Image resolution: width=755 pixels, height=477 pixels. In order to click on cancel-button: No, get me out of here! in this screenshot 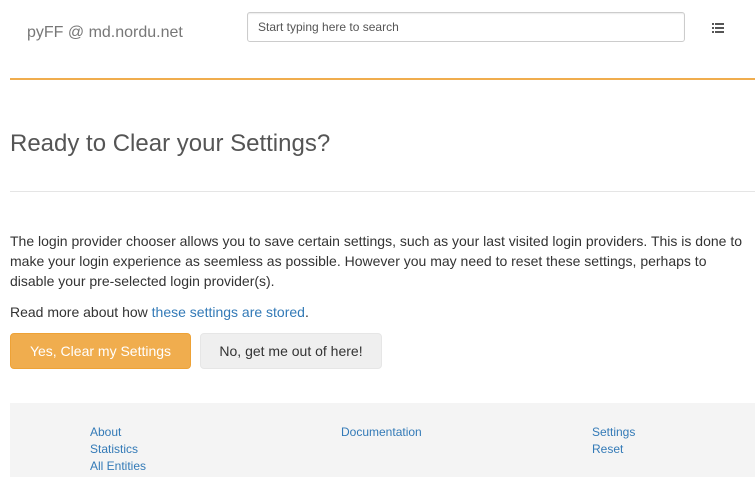, I will do `click(291, 351)`.